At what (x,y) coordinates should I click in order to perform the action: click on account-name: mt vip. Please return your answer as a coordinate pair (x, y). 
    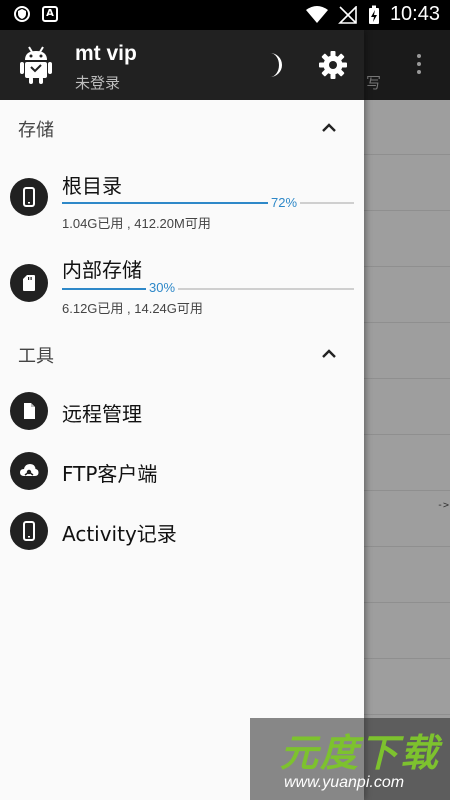
    Looking at the image, I should click on (106, 53).